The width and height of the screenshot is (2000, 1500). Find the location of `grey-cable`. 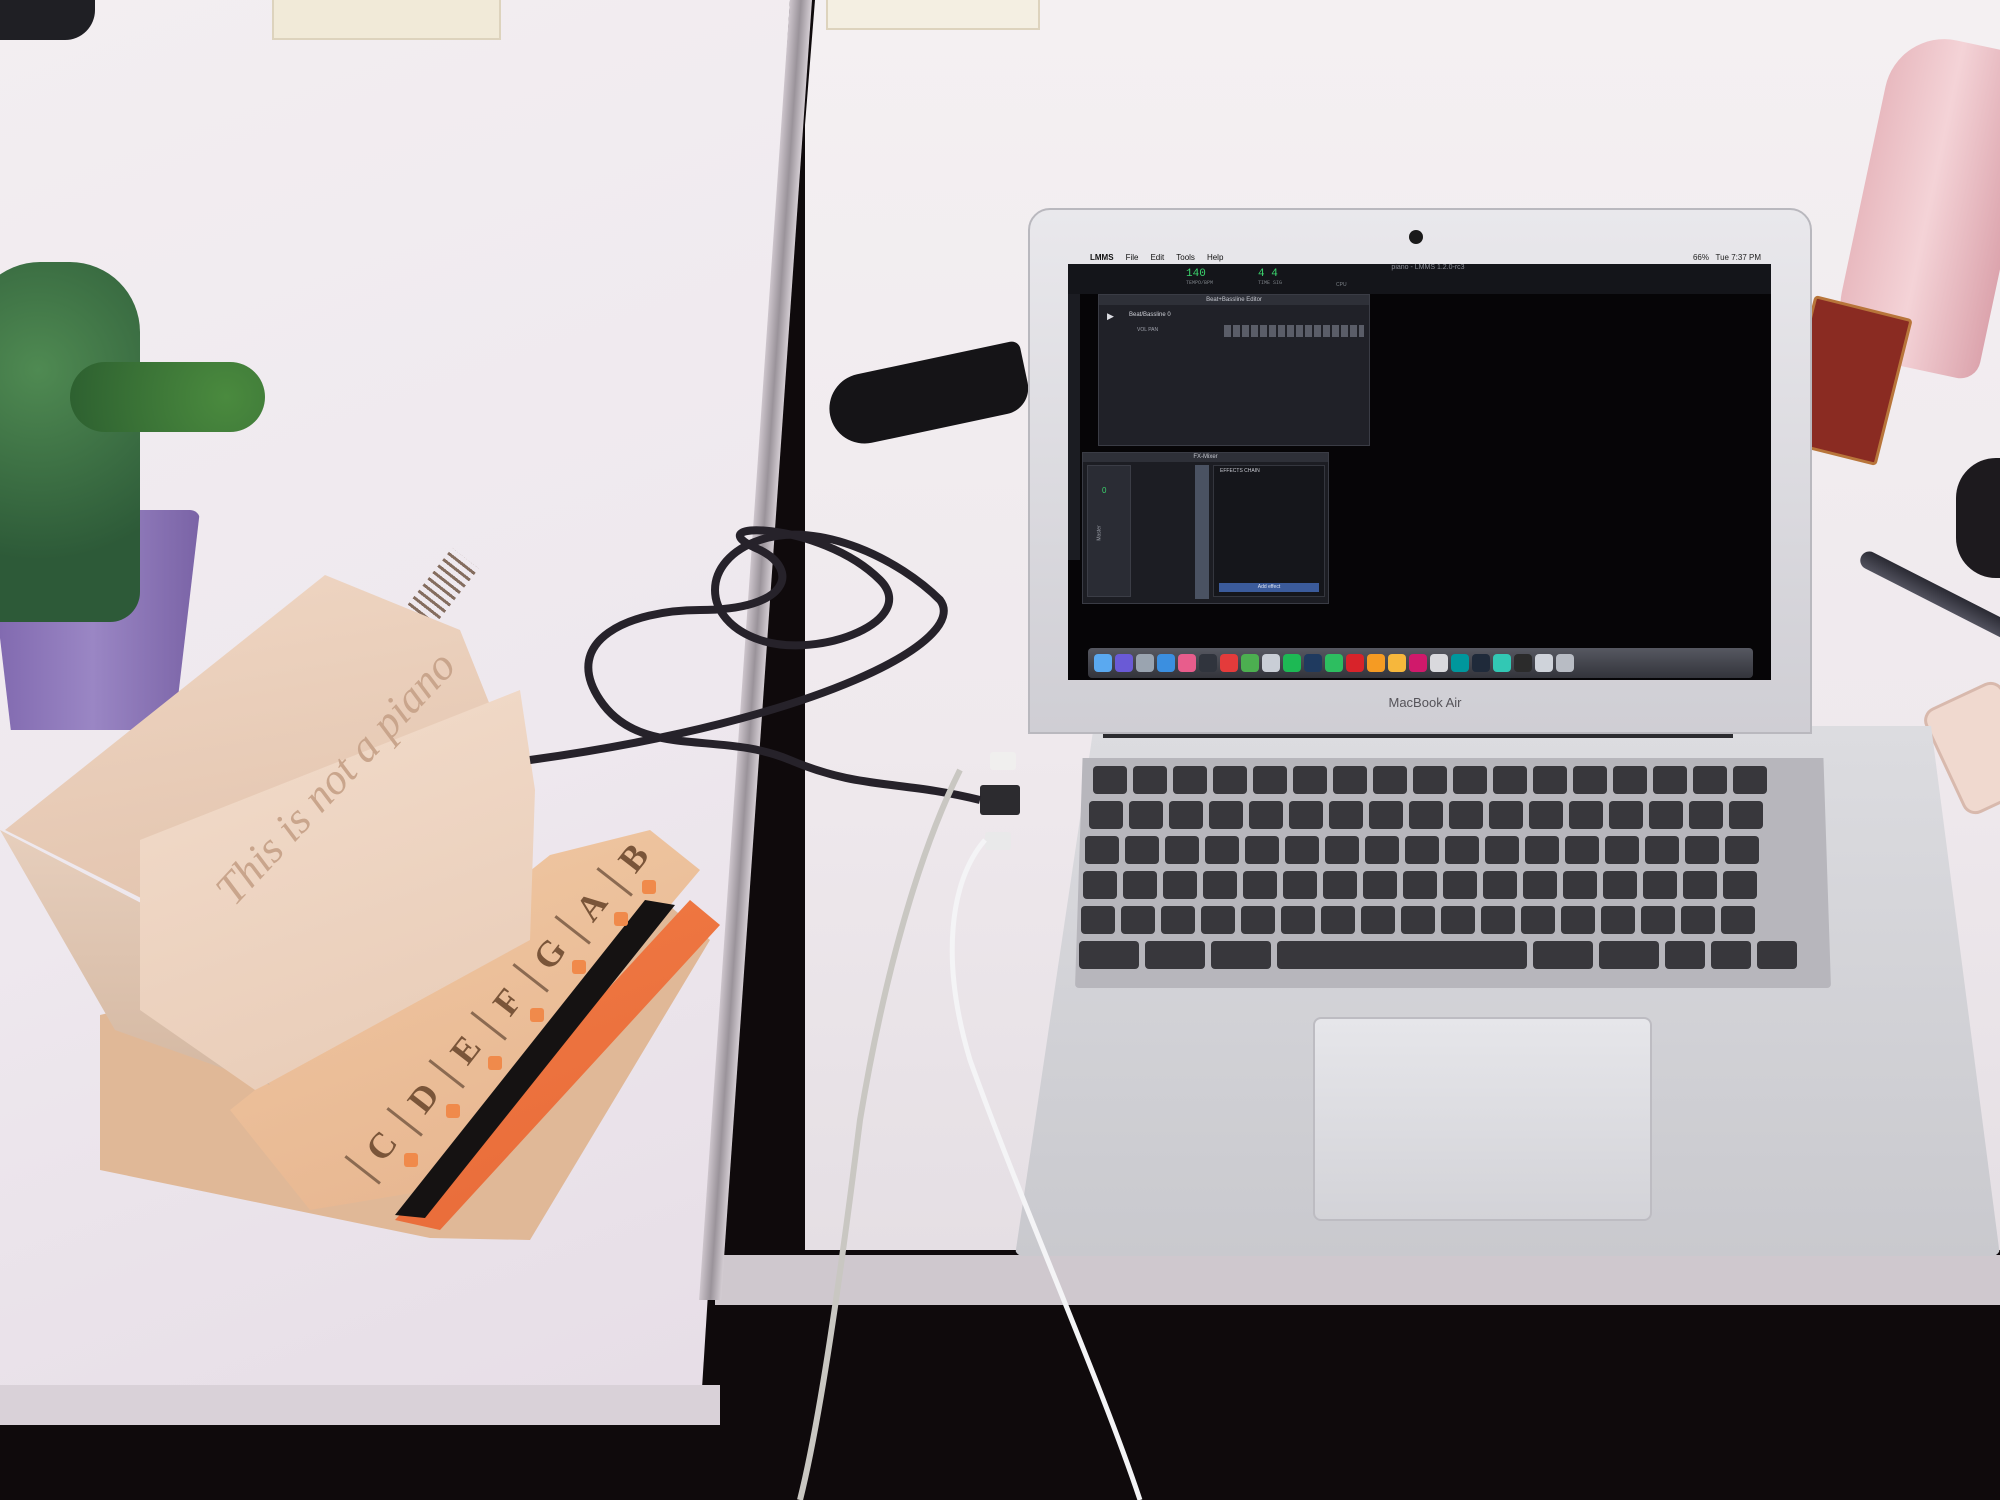

grey-cable is located at coordinates (880, 1134).